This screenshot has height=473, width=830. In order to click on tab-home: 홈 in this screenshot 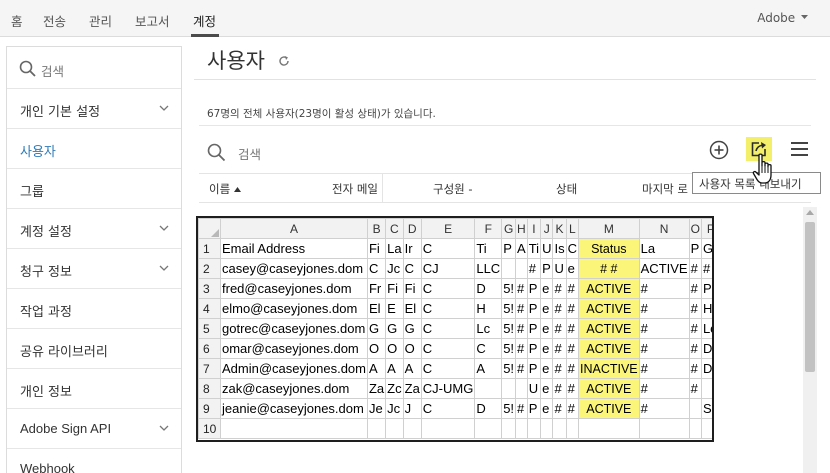, I will do `click(17, 20)`.